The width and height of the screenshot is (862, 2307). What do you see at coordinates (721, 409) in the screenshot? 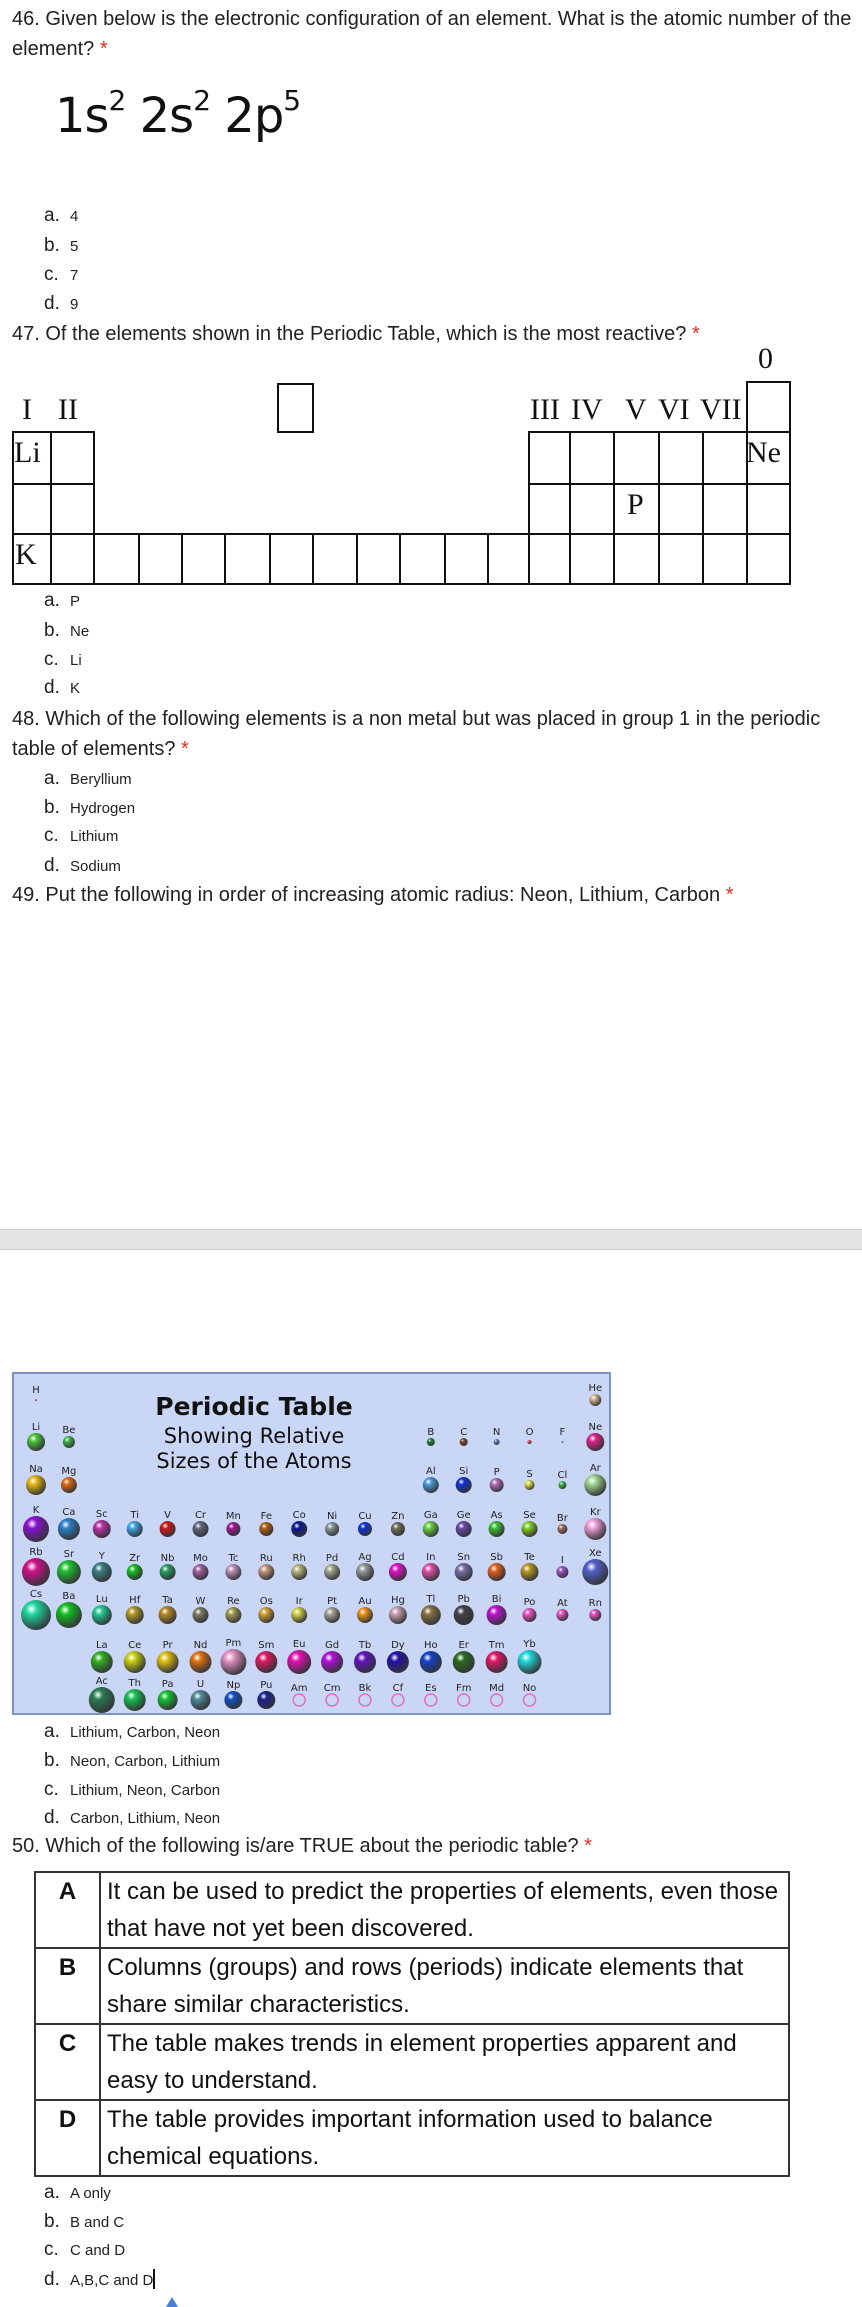
I see `group-label-VII: VII` at bounding box center [721, 409].